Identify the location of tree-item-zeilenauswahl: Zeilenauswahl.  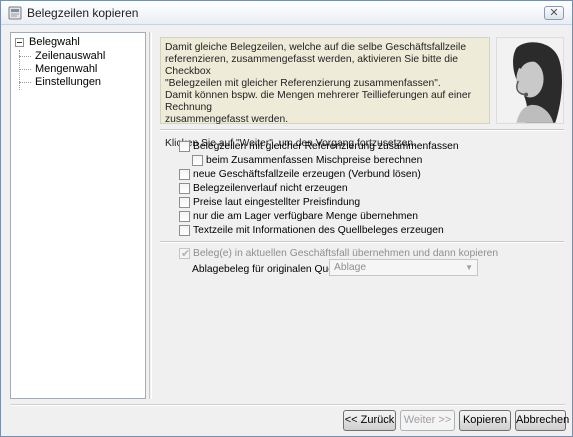
(79, 56).